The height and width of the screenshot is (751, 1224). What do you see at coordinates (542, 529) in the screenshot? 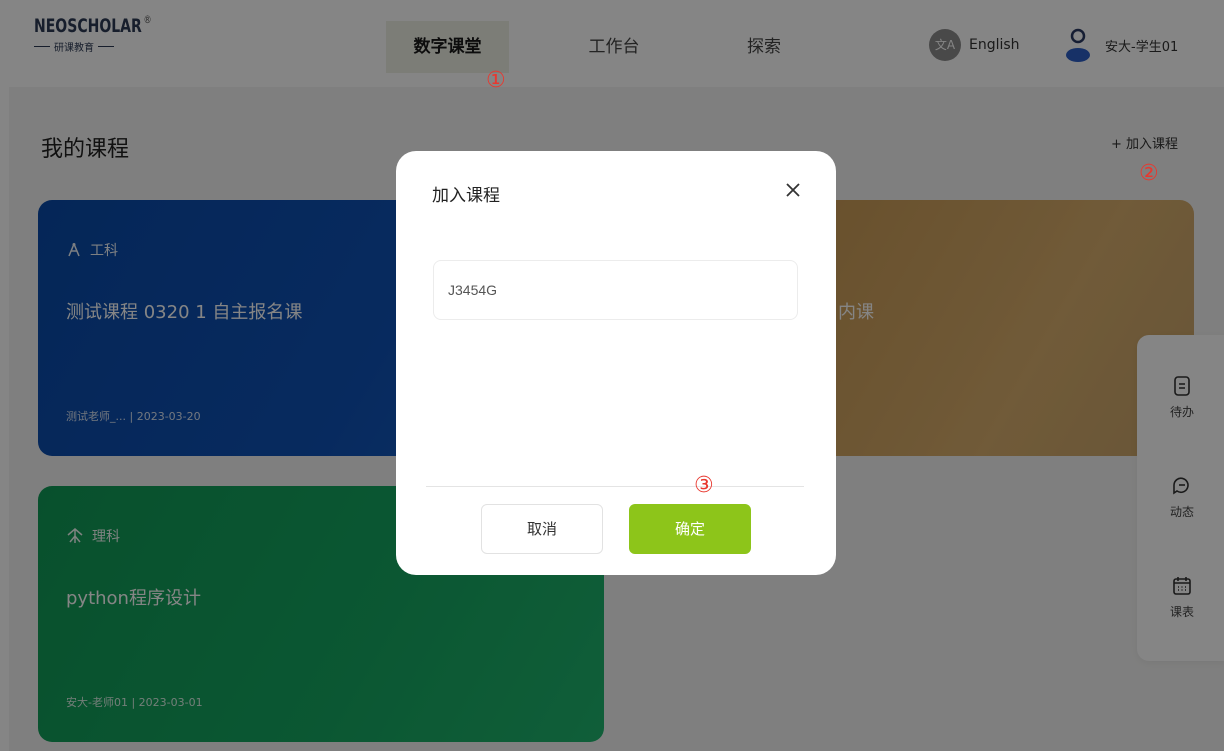
I see `cancel-button: 取消` at bounding box center [542, 529].